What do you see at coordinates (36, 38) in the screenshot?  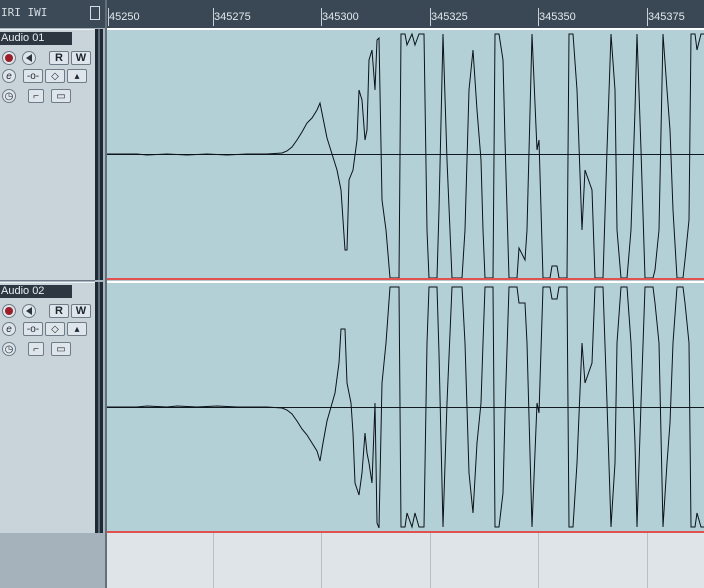 I see `track-name: Audio 01` at bounding box center [36, 38].